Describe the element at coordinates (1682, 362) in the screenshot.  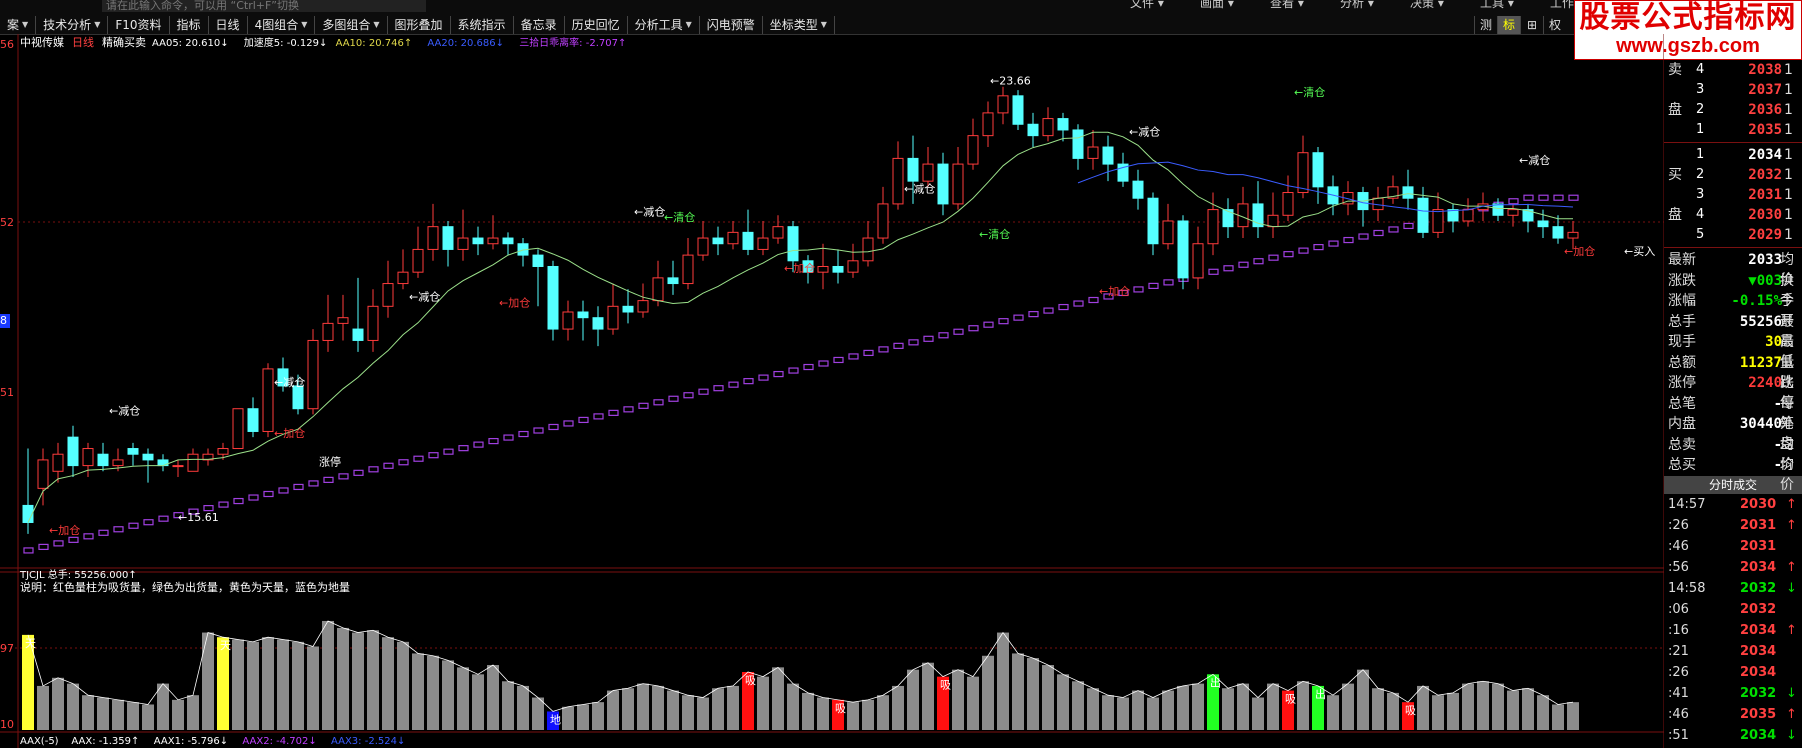
I see `stat-label: 总额` at that location.